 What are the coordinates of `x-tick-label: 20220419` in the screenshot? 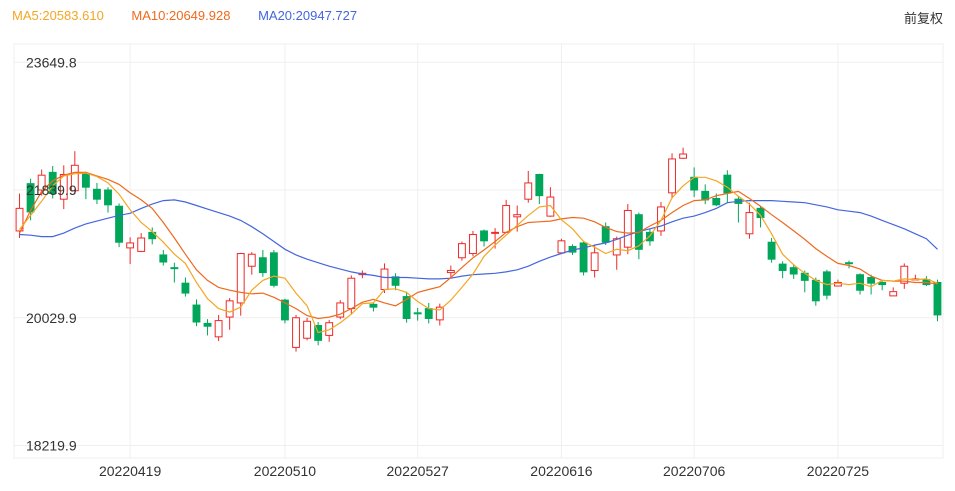 It's located at (130, 471).